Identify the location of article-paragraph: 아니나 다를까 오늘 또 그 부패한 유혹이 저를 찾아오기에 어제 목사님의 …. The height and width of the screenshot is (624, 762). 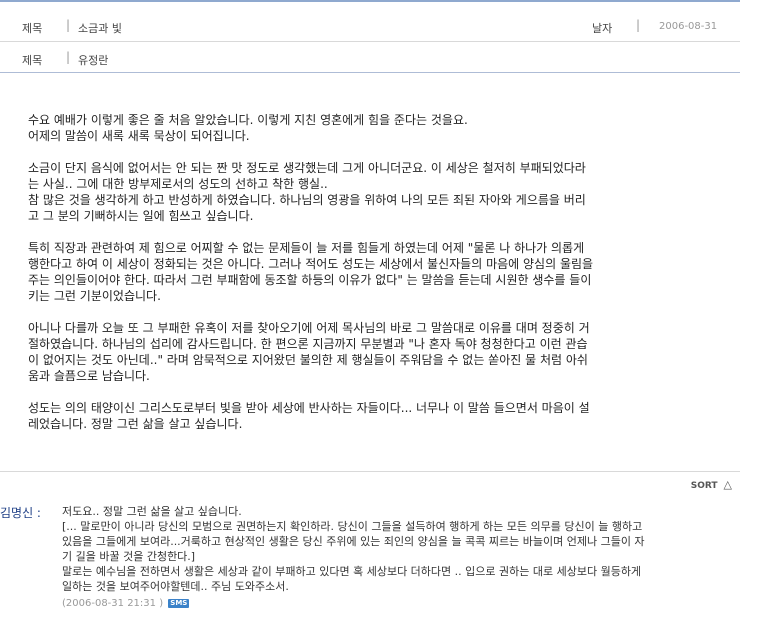
(381, 352).